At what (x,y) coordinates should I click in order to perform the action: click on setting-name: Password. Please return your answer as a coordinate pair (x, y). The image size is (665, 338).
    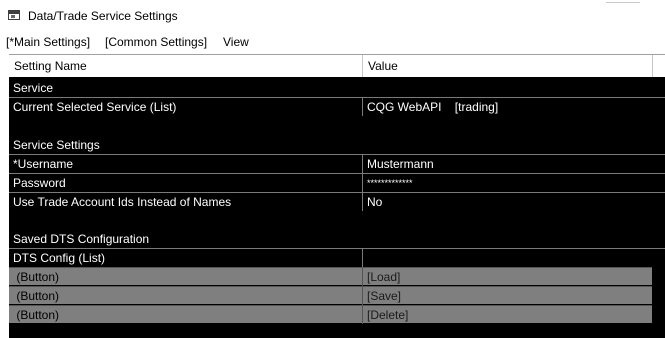
    Looking at the image, I should click on (39, 183).